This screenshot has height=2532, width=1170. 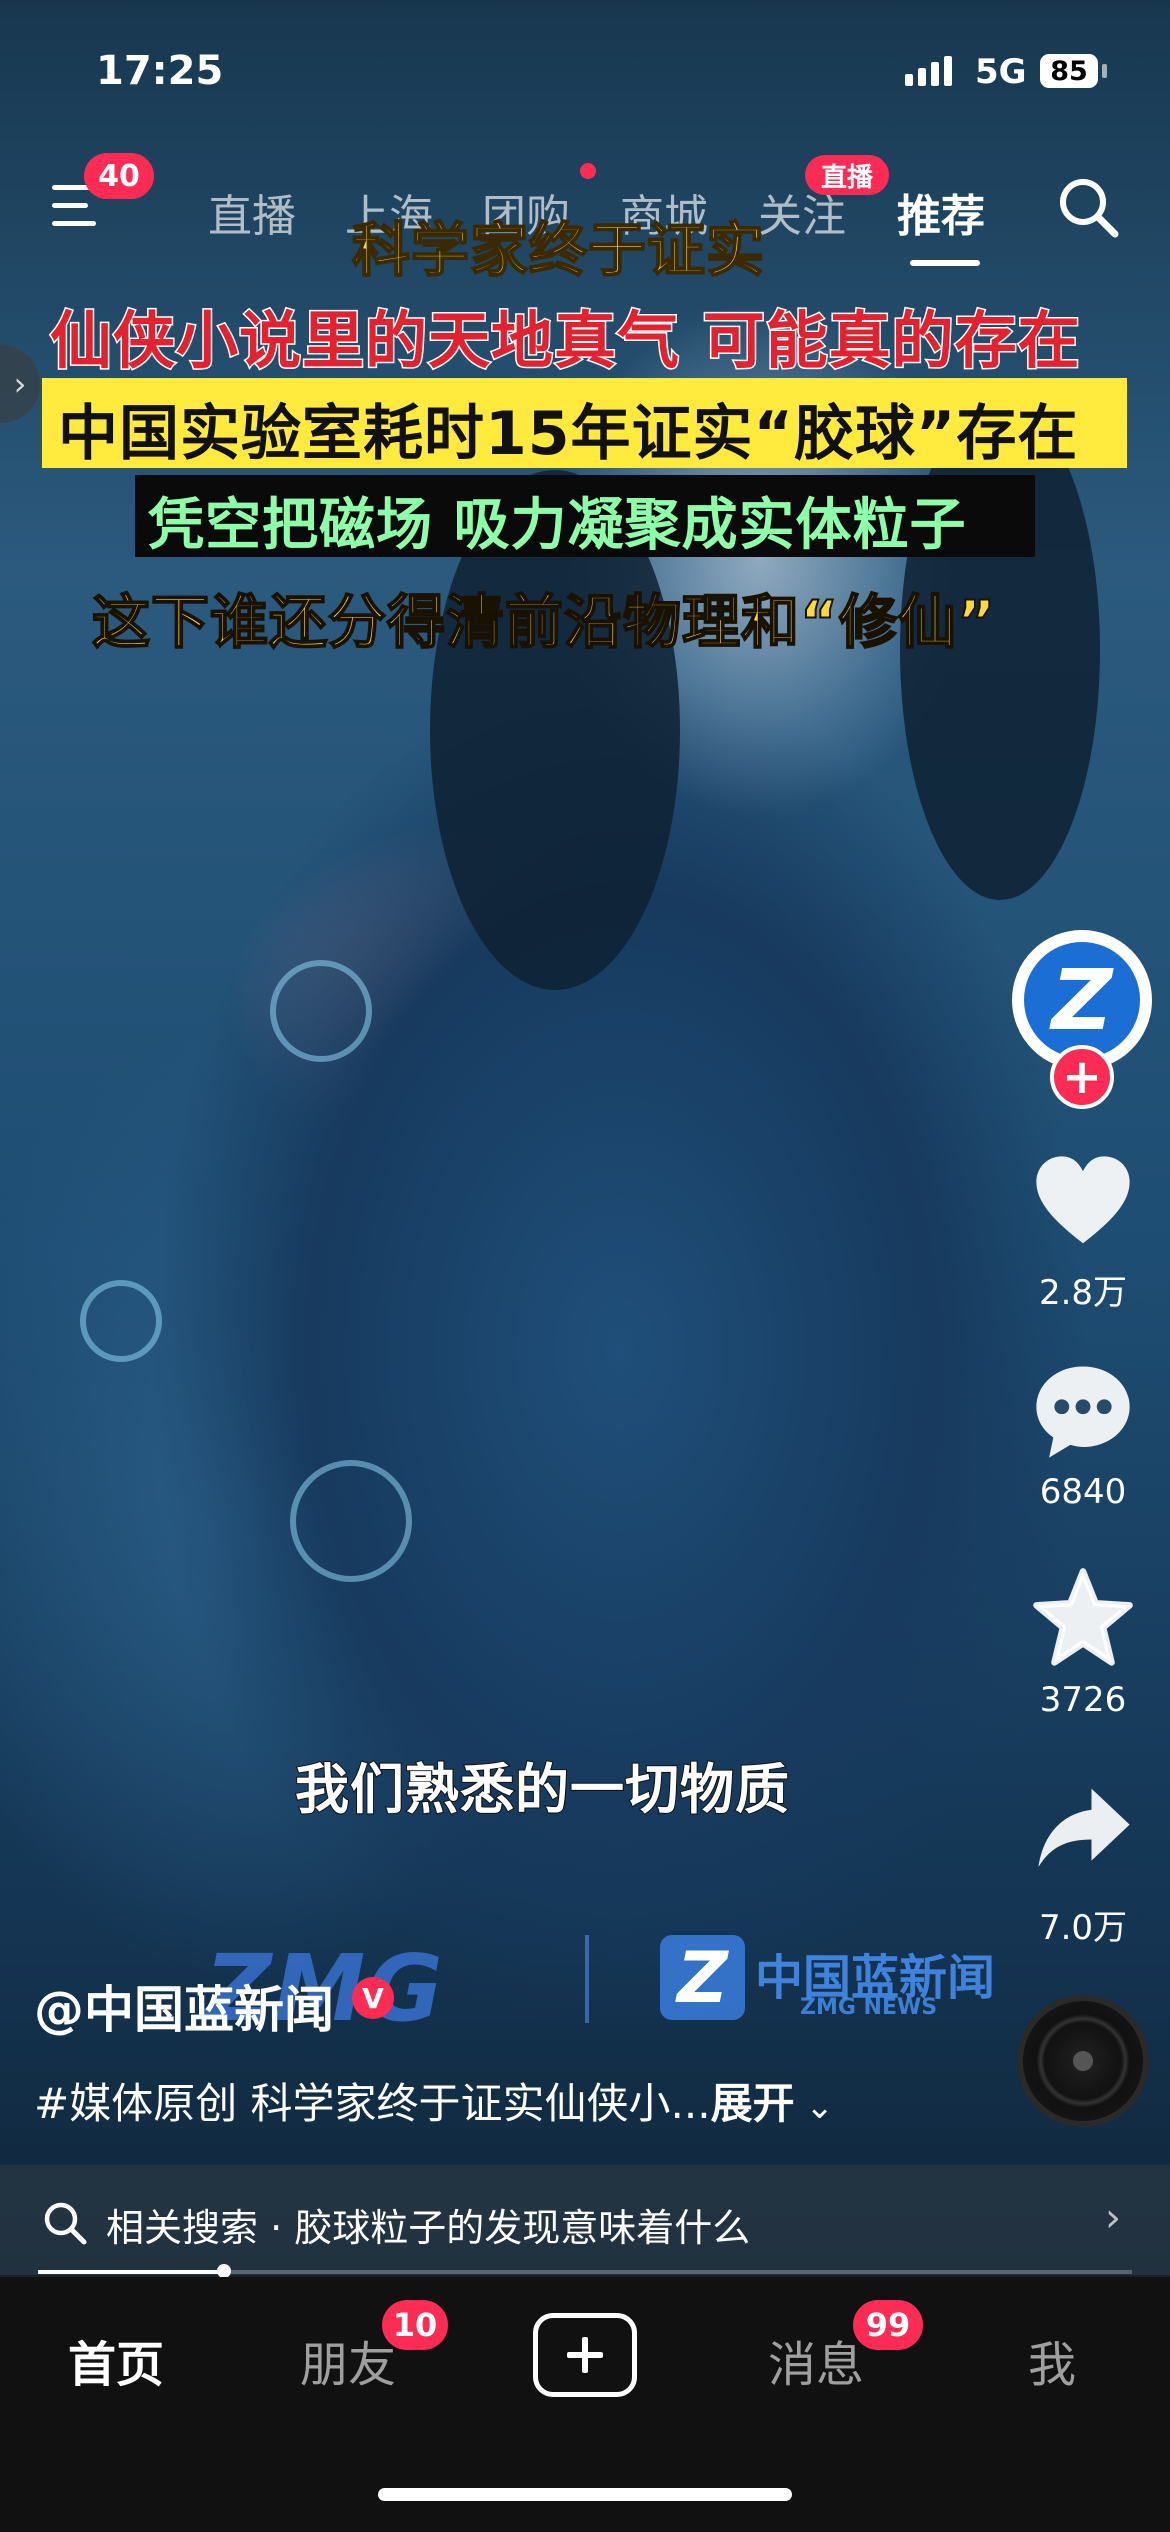 What do you see at coordinates (1083, 1928) in the screenshot?
I see `share-count: 7.0万` at bounding box center [1083, 1928].